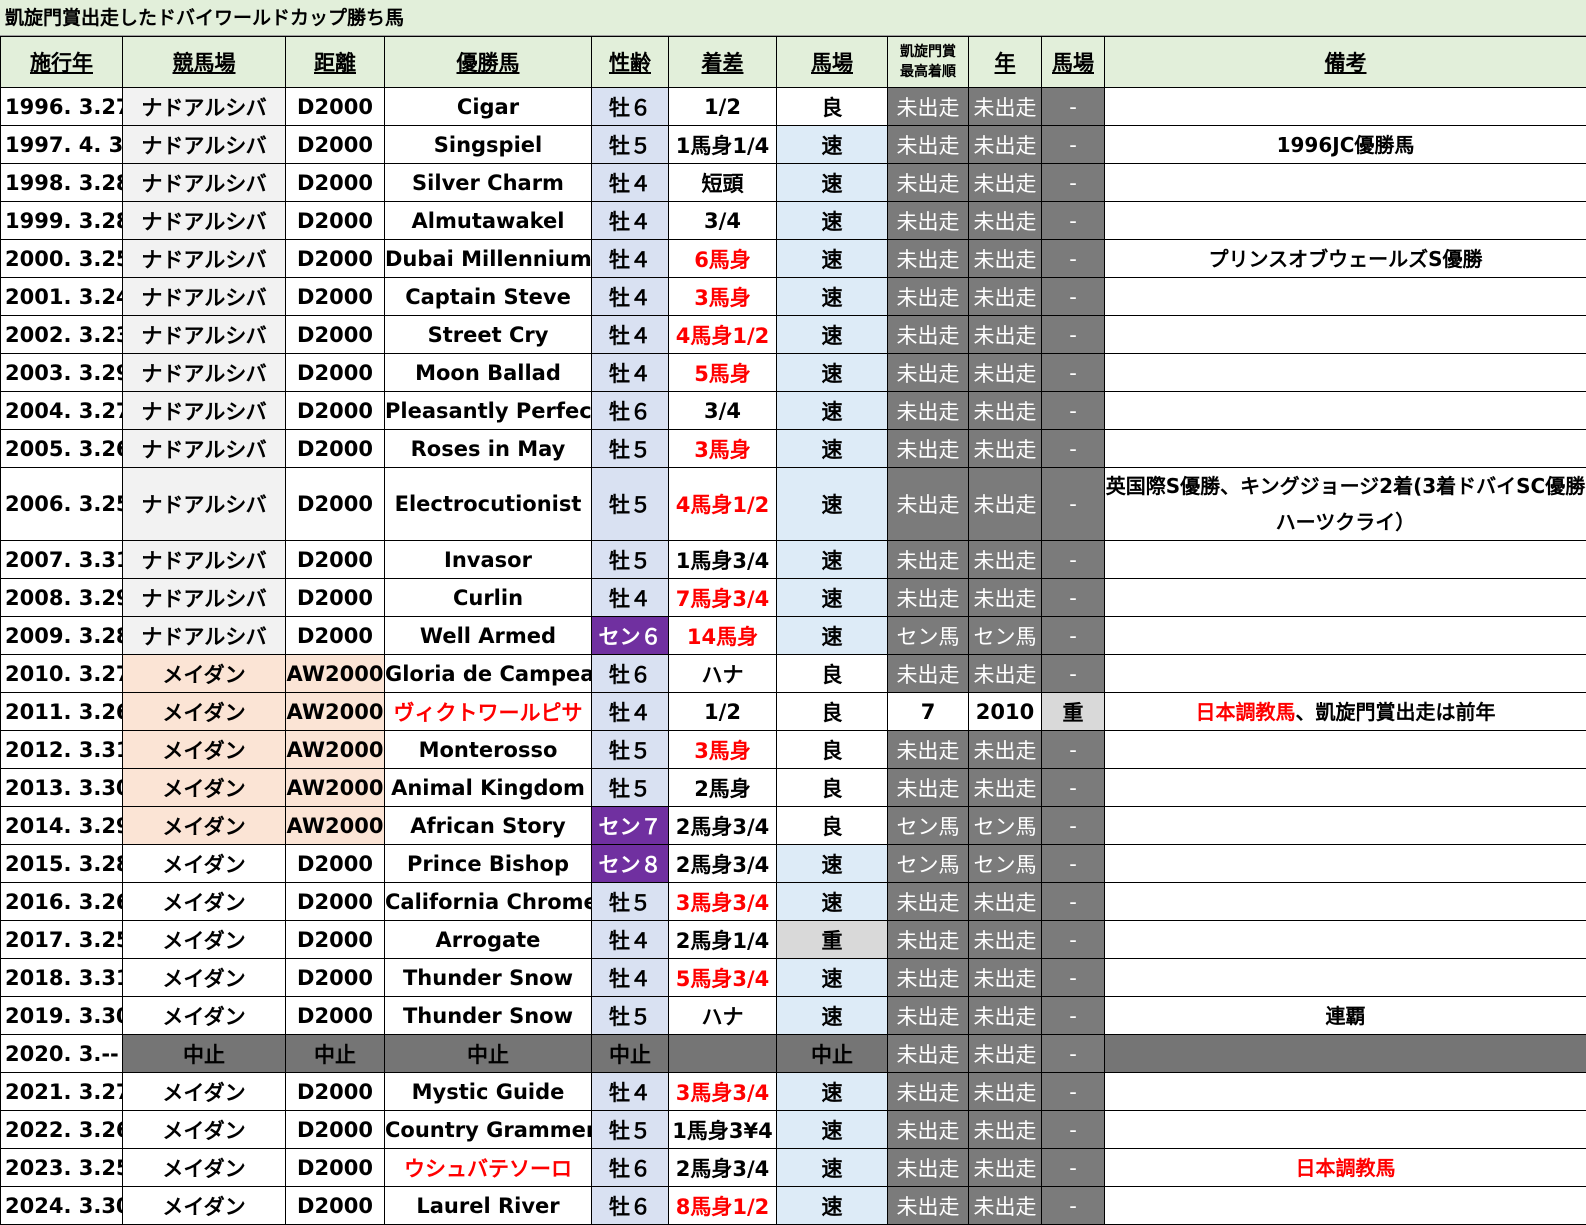 Image resolution: width=1586 pixels, height=1225 pixels. I want to click on cell-date: 2013. 3.30, so click(62, 788).